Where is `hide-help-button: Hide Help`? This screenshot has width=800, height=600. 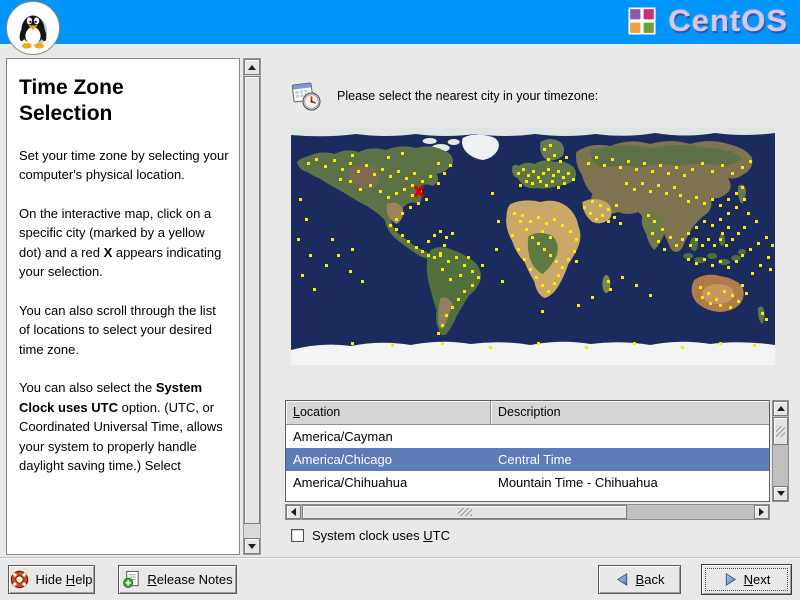 hide-help-button: Hide Help is located at coordinates (51, 579).